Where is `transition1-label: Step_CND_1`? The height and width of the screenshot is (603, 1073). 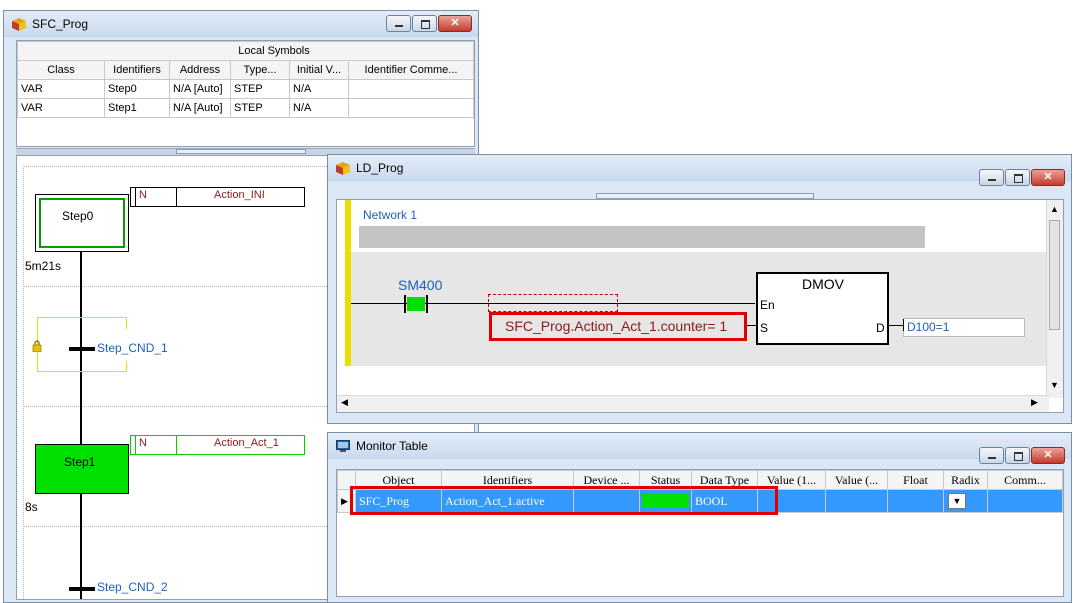 transition1-label: Step_CND_1 is located at coordinates (132, 348).